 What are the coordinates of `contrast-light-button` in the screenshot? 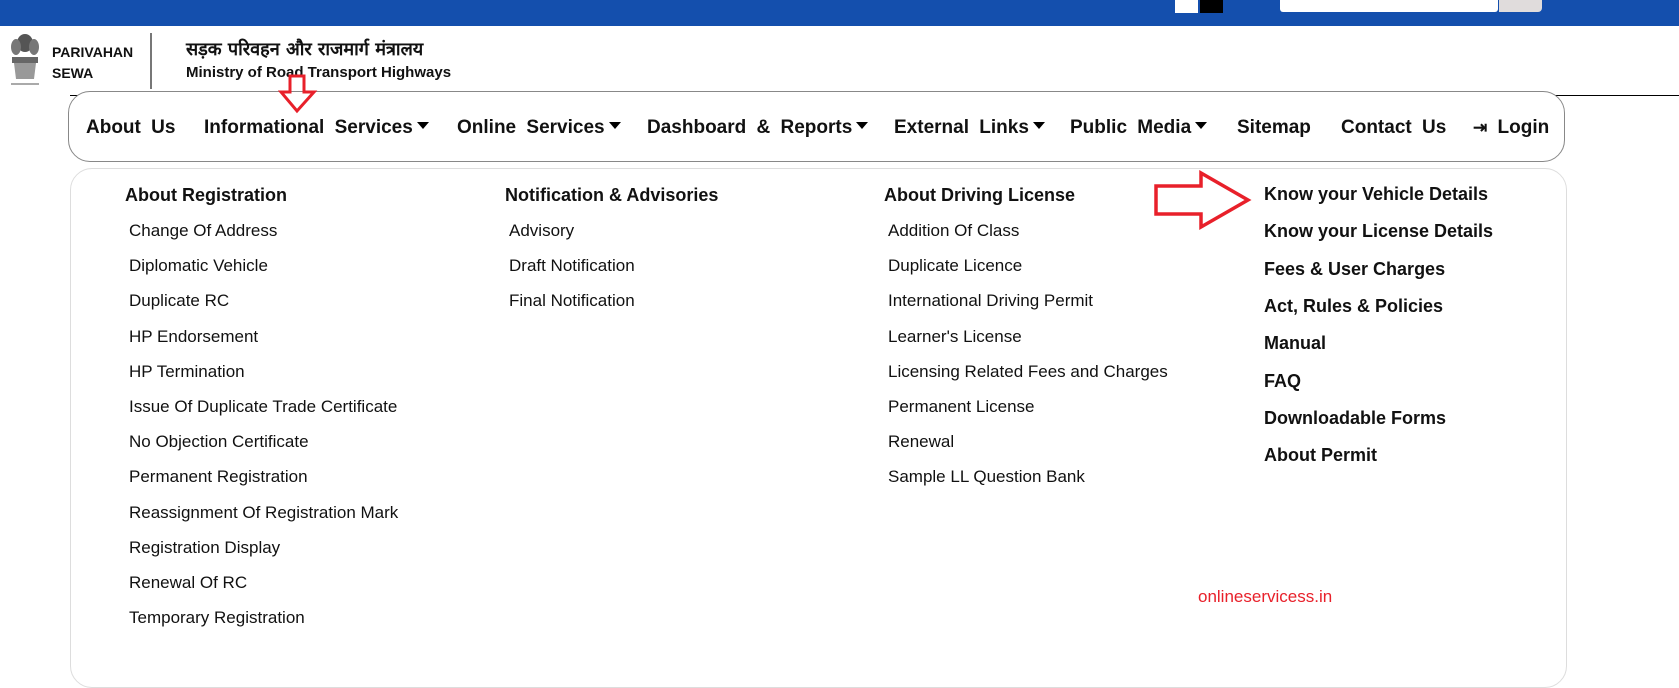 It's located at (1186, 6).